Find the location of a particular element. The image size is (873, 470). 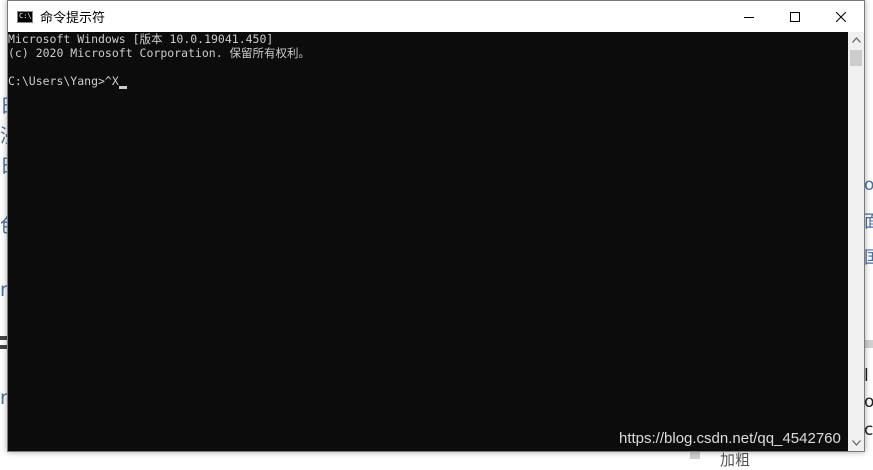

minimize-icon is located at coordinates (749, 17).